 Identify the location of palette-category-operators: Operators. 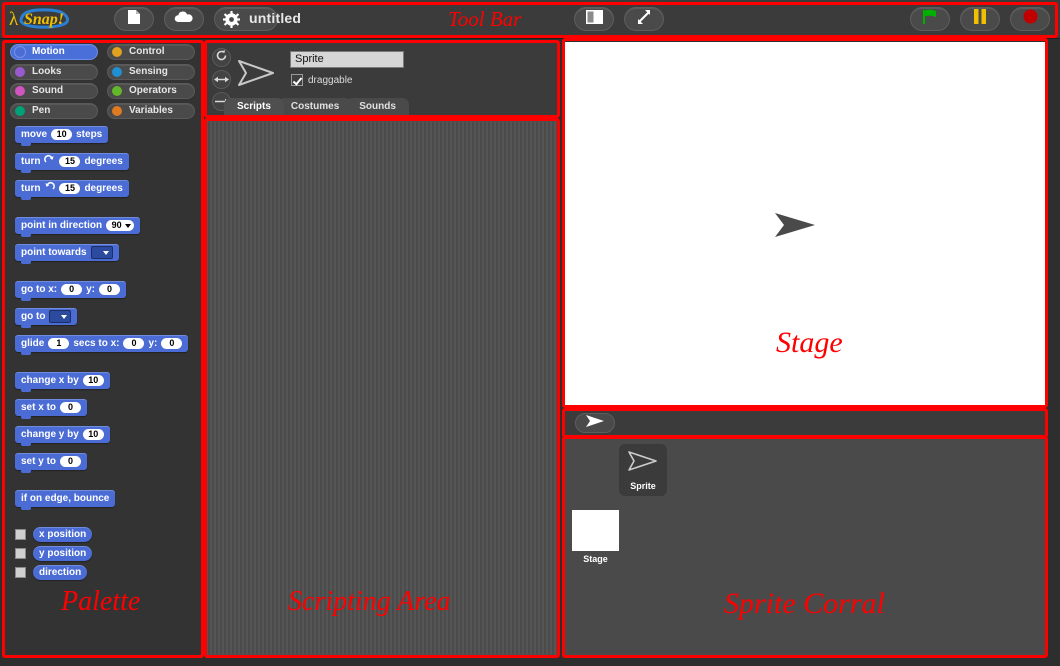
(151, 91).